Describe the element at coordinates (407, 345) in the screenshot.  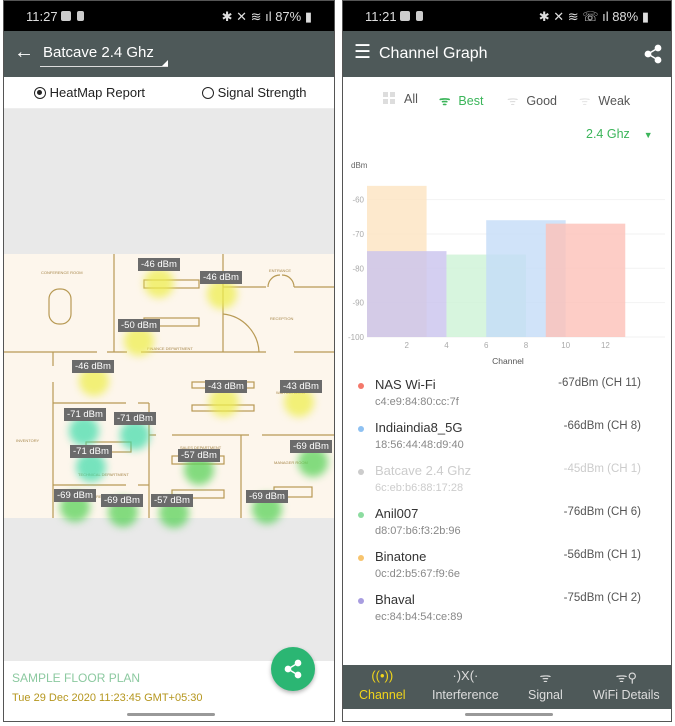
I see `x-tick-label: 2` at that location.